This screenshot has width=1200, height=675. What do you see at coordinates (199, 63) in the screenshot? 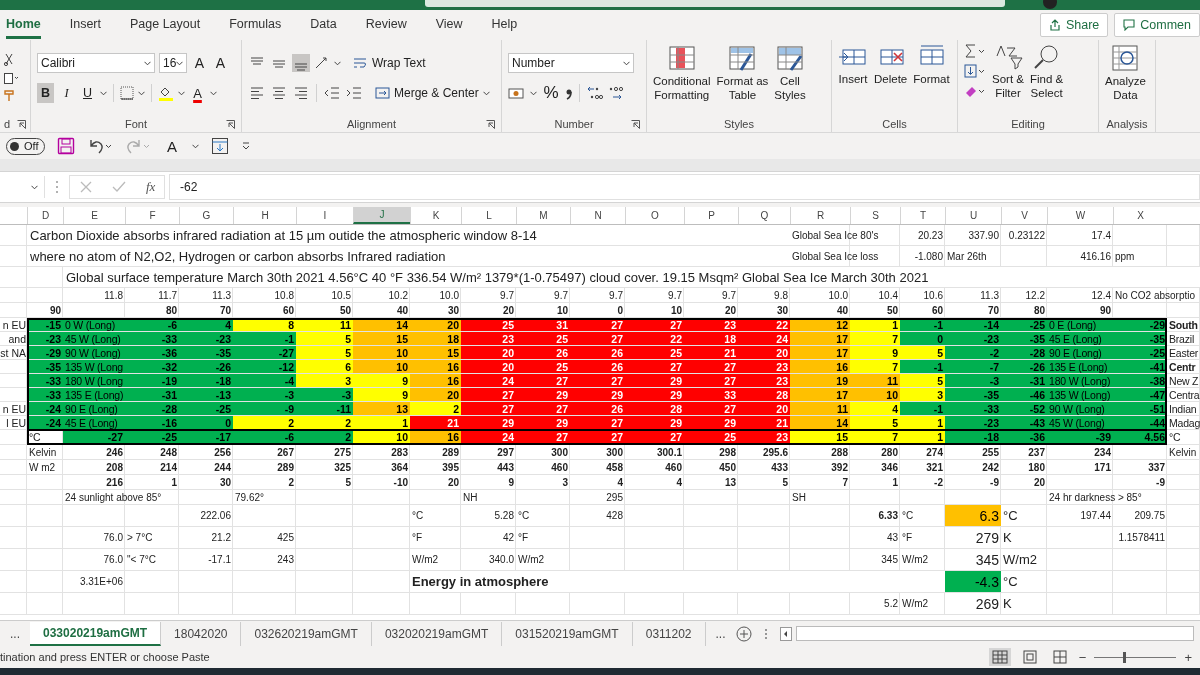
I see `increase-font-button: A` at bounding box center [199, 63].